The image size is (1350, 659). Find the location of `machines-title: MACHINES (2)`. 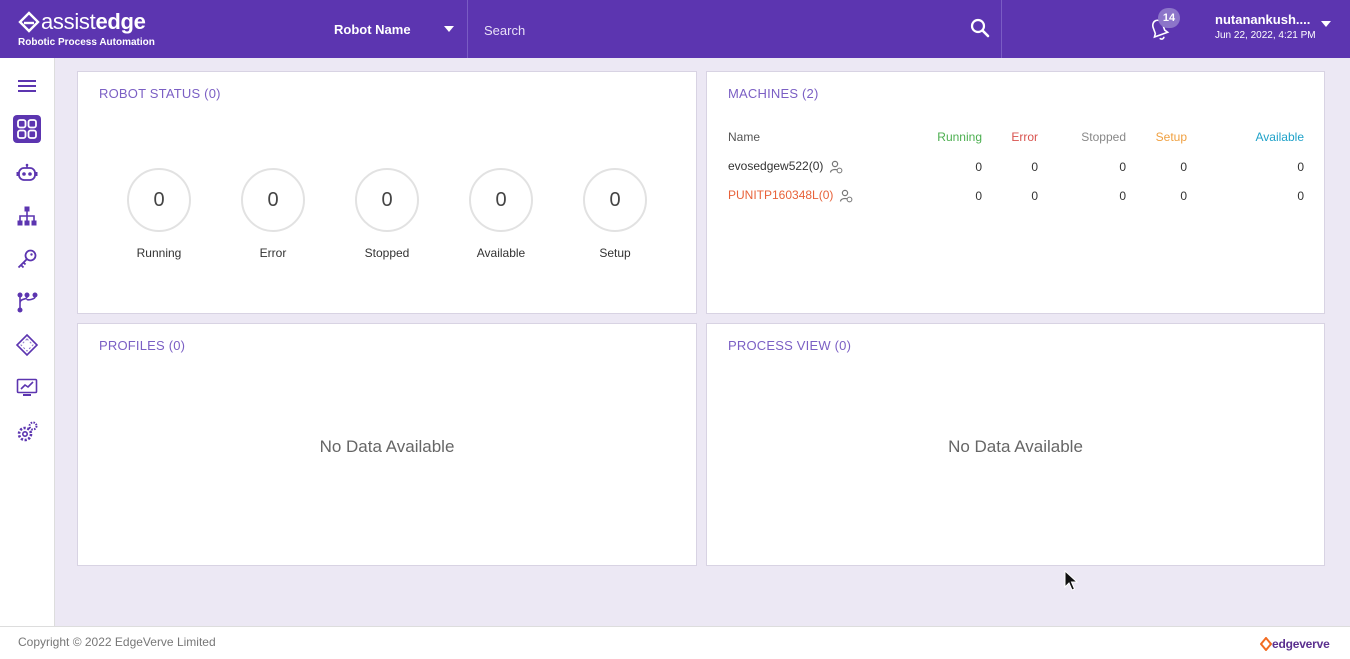

machines-title: MACHINES (2) is located at coordinates (773, 93).